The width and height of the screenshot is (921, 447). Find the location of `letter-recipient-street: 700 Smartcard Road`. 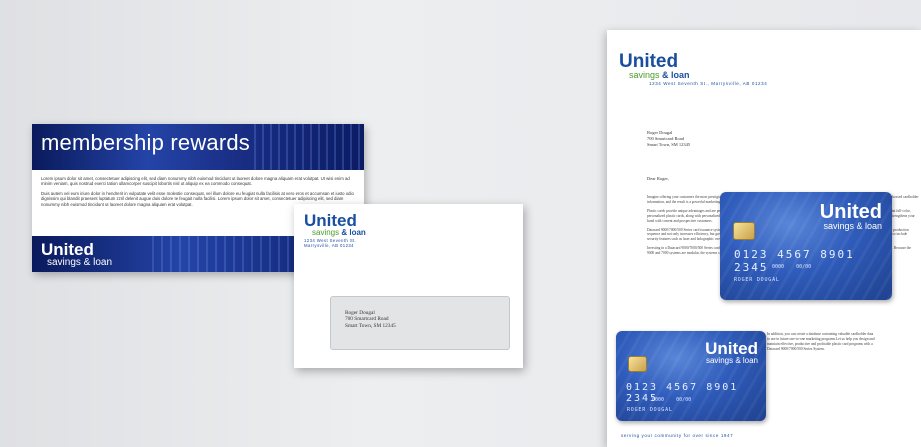

letter-recipient-street: 700 Smartcard Road is located at coordinates (665, 138).